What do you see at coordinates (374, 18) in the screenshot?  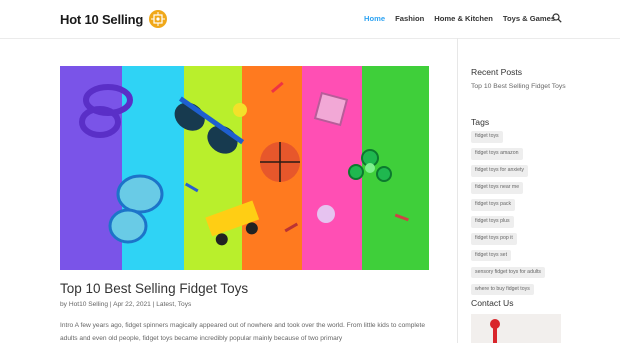 I see `nav-item-home: Home` at bounding box center [374, 18].